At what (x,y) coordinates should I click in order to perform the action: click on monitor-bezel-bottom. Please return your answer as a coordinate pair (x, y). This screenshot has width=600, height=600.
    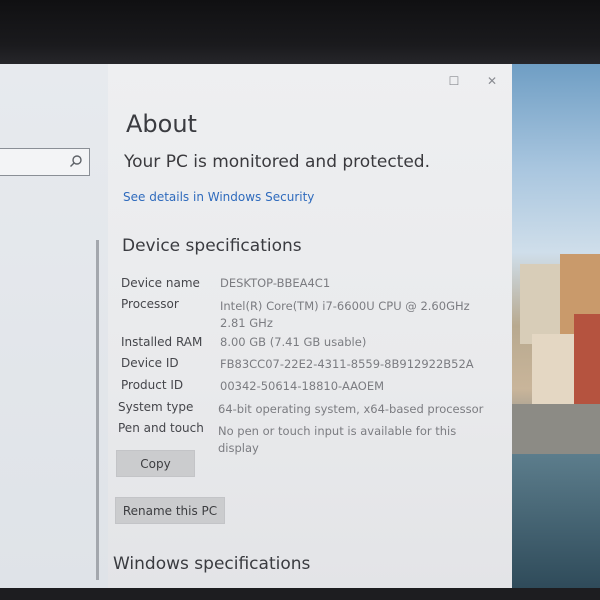
    Looking at the image, I should click on (300, 594).